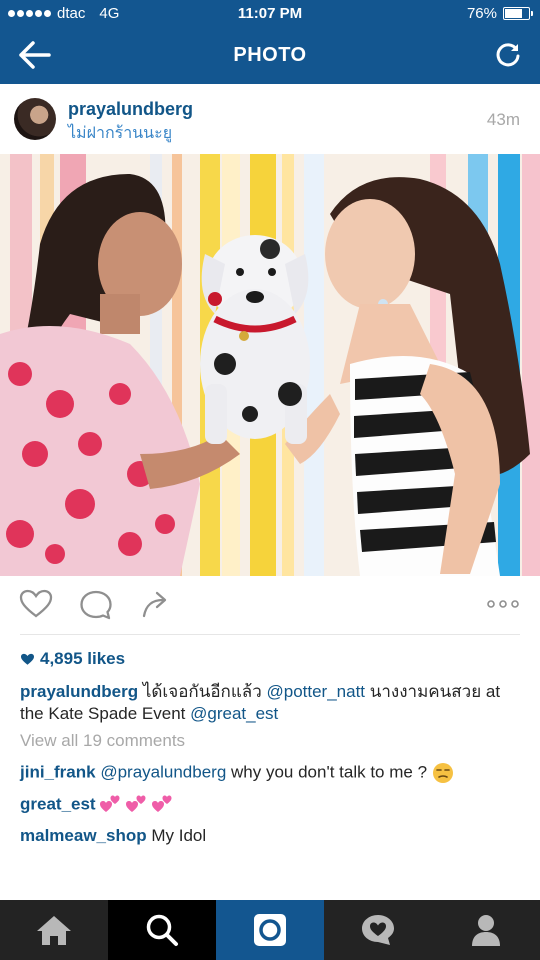  I want to click on likes-count: 4,895 likes, so click(72, 659).